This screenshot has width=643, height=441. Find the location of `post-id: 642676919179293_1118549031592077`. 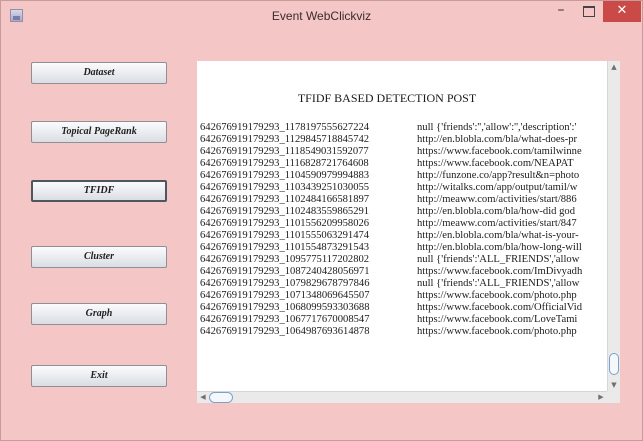

post-id: 642676919179293_1118549031592077 is located at coordinates (284, 151).